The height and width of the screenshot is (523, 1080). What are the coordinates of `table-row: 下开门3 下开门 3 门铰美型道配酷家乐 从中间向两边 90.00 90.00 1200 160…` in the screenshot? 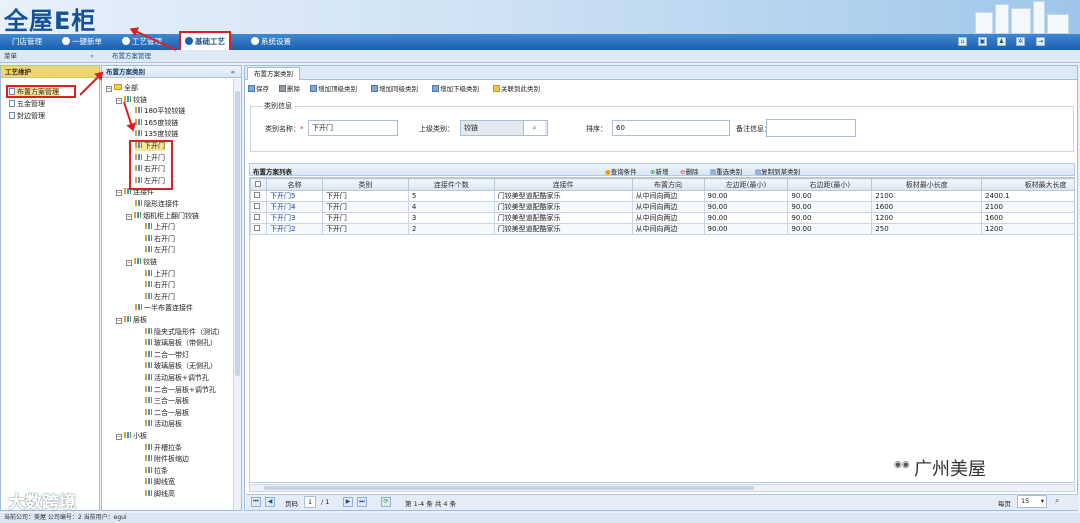 It's located at (662, 218).